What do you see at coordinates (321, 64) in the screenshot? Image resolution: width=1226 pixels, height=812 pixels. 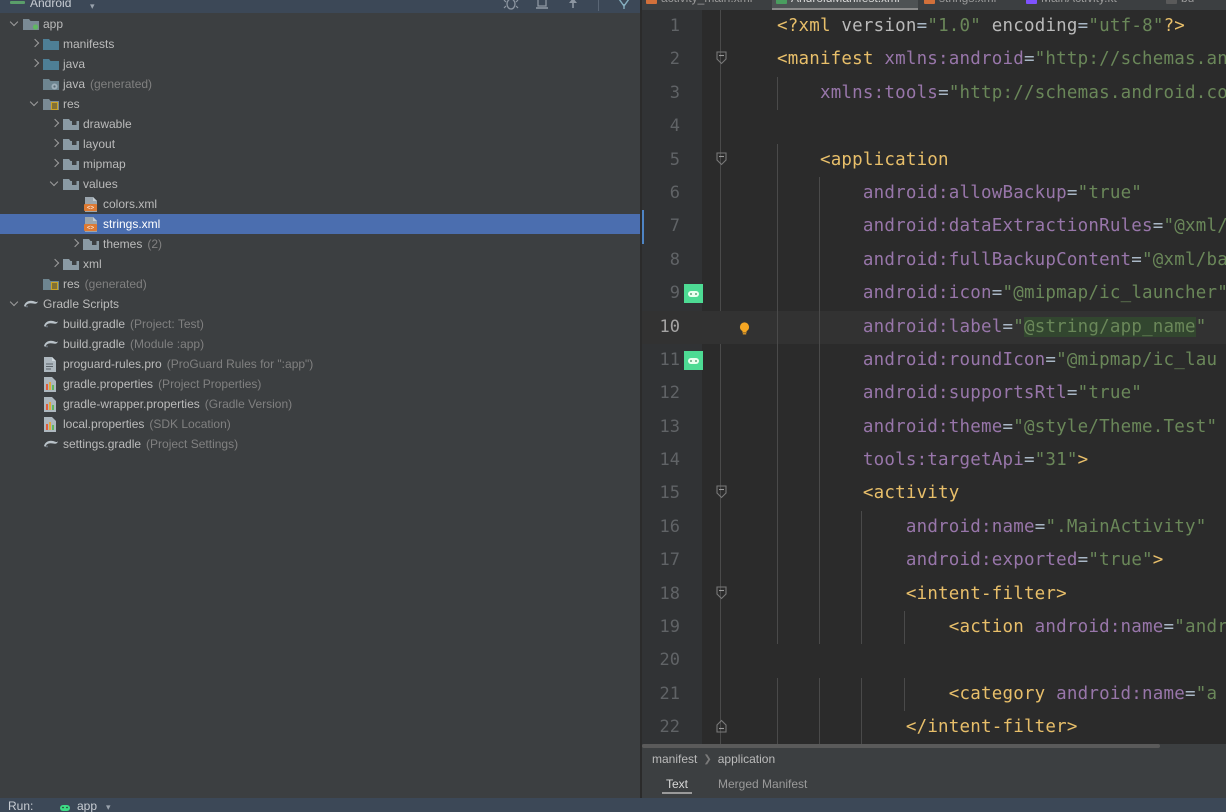 I see `tree-item-java: java` at bounding box center [321, 64].